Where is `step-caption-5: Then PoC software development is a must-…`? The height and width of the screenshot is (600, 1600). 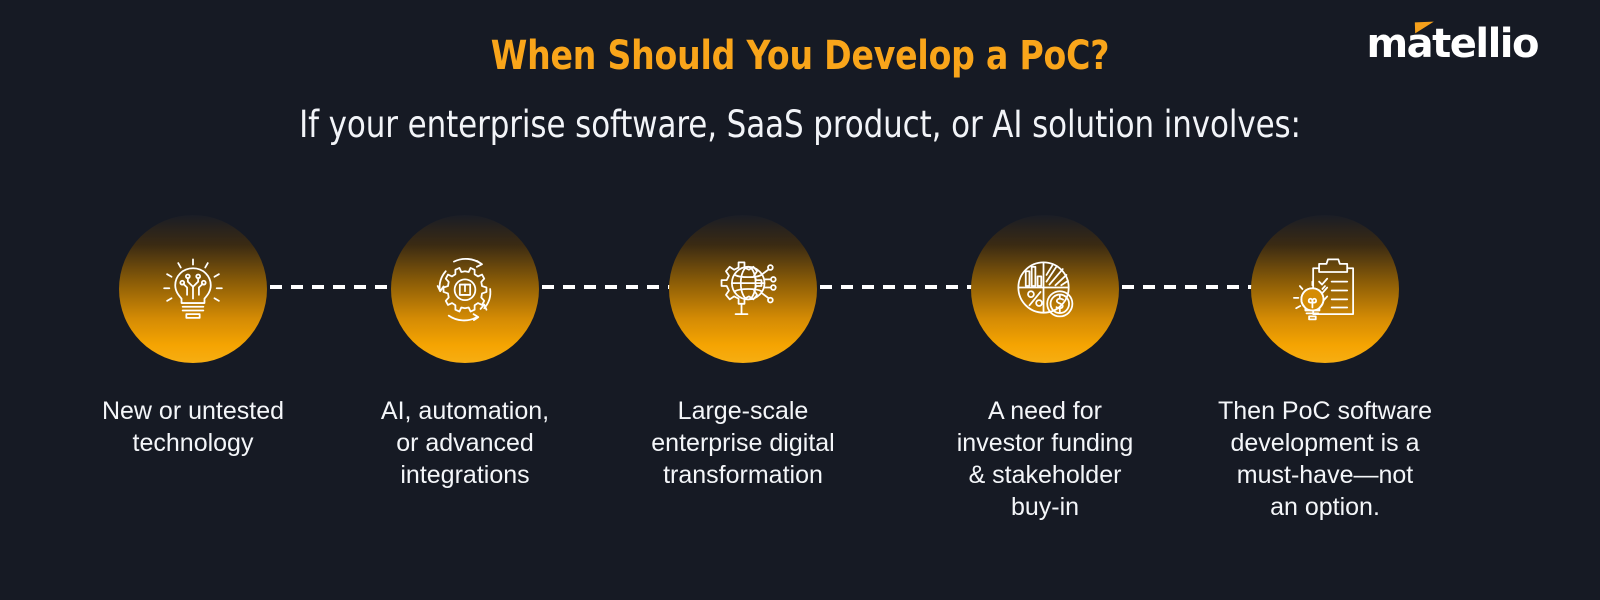 step-caption-5: Then PoC software development is a must-… is located at coordinates (1325, 459).